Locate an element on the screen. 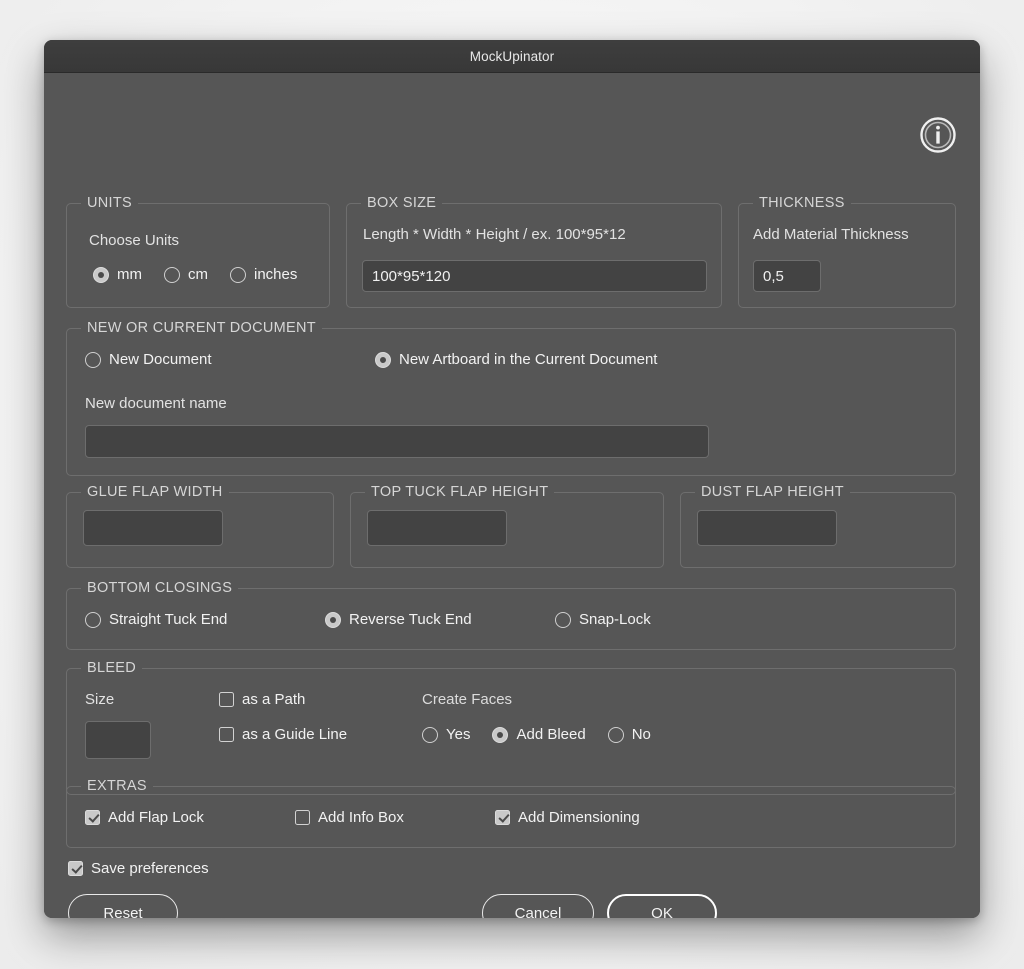 The width and height of the screenshot is (1024, 969). checkbox-label: Add Info Box is located at coordinates (361, 817).